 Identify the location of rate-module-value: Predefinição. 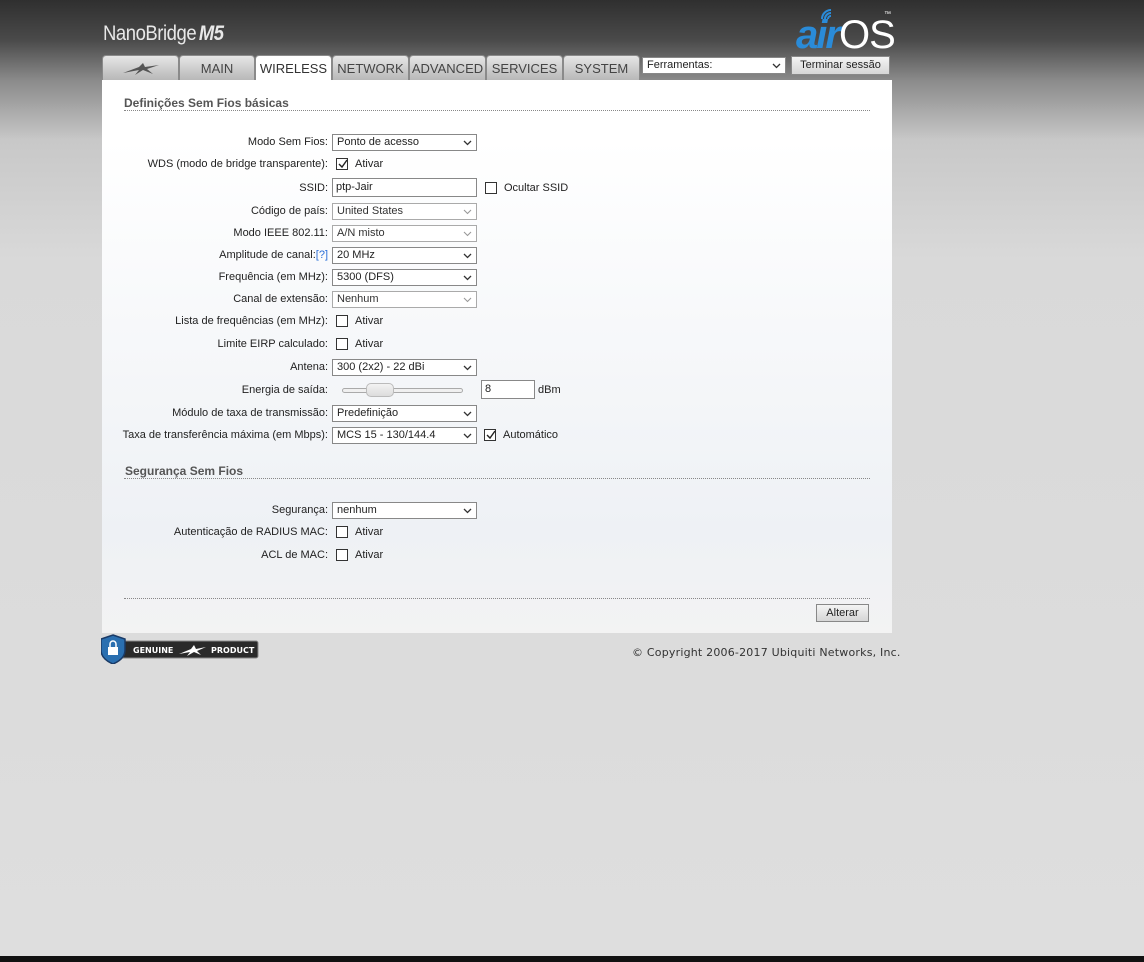
(368, 413).